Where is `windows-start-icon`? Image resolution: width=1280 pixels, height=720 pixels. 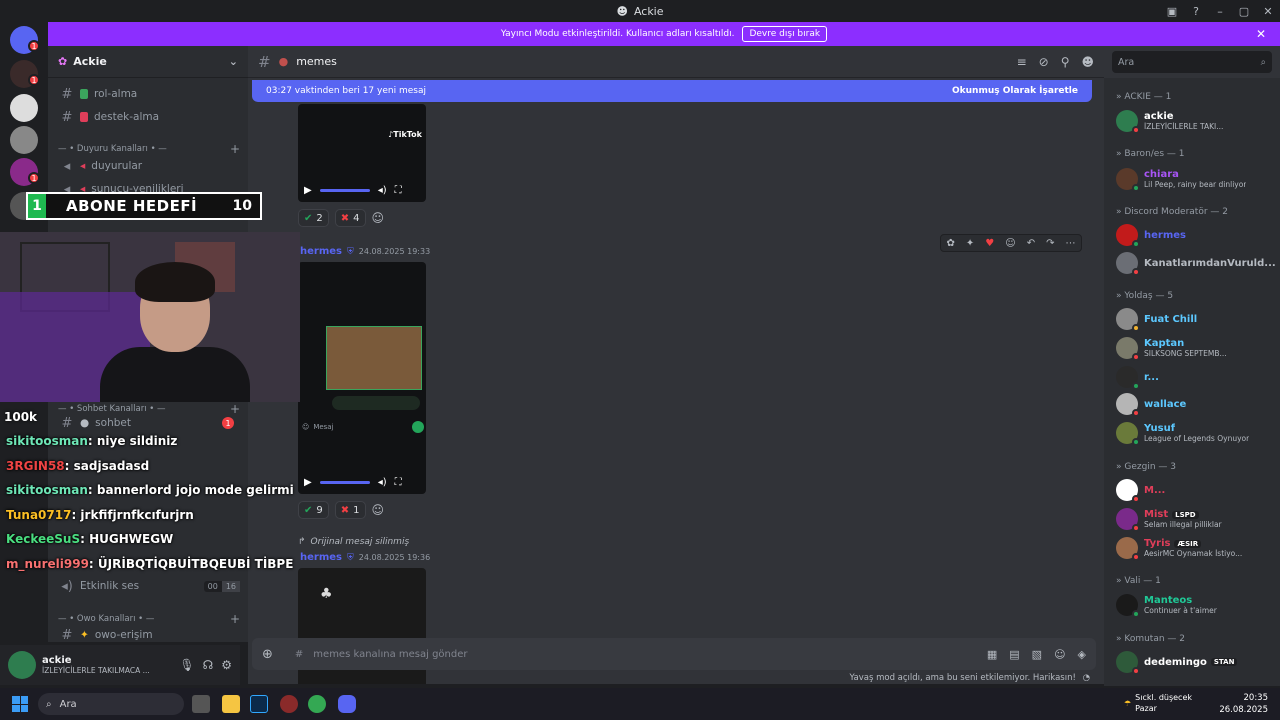
windows-start-icon is located at coordinates (20, 704).